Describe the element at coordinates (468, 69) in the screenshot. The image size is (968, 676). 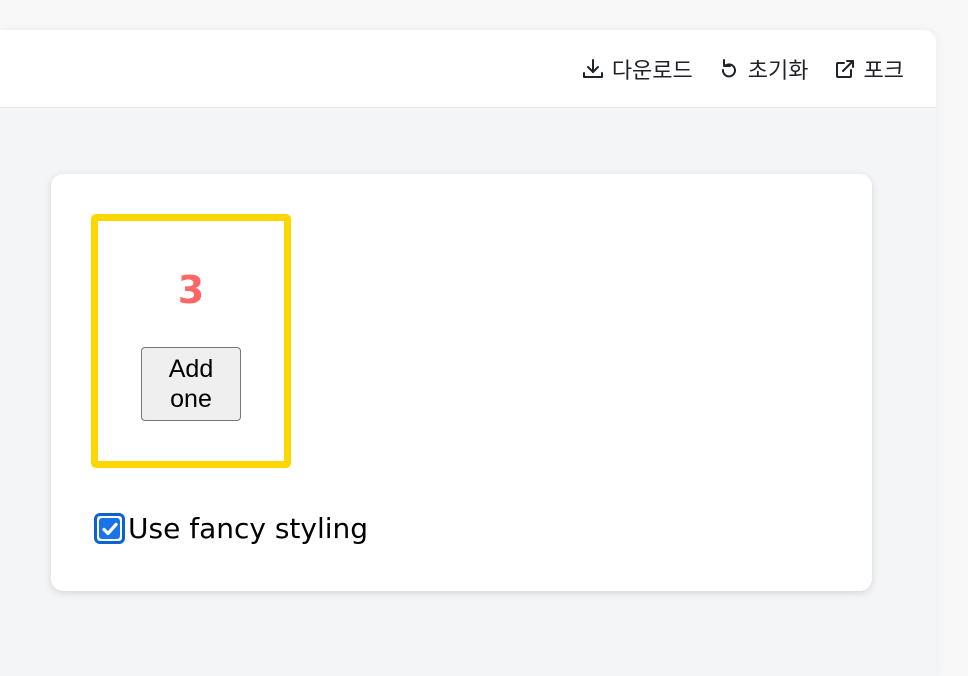
I see `top-toolbar: 다운로드 초기화 포크` at that location.